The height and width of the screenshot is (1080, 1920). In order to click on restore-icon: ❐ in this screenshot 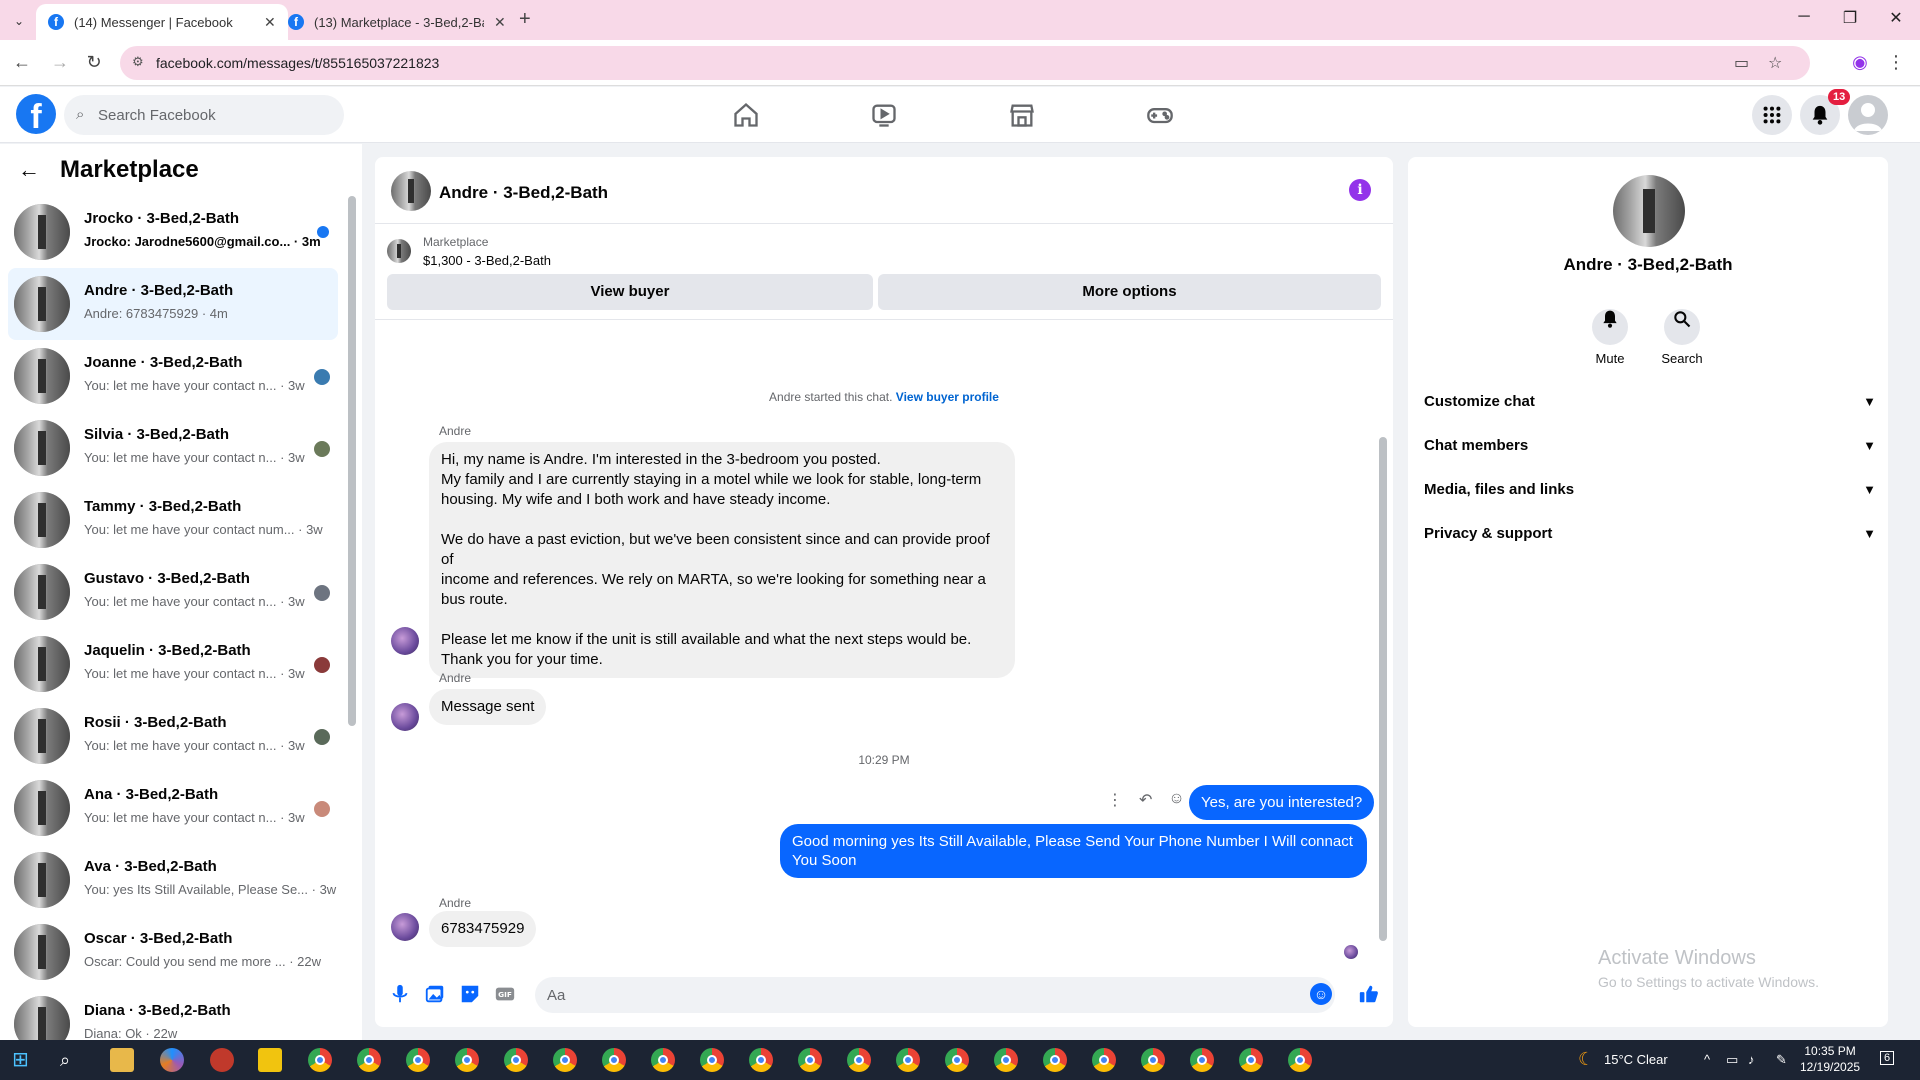, I will do `click(1850, 18)`.